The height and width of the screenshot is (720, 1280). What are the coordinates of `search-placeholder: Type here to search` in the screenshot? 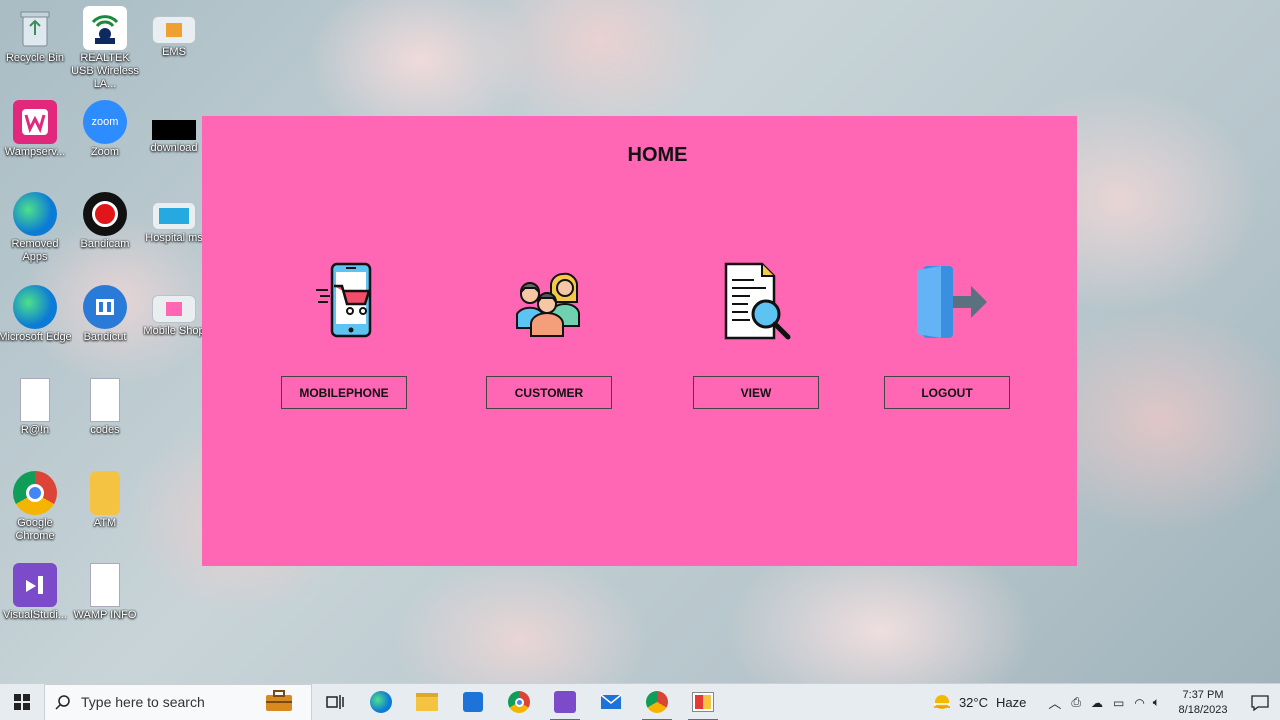 It's located at (143, 702).